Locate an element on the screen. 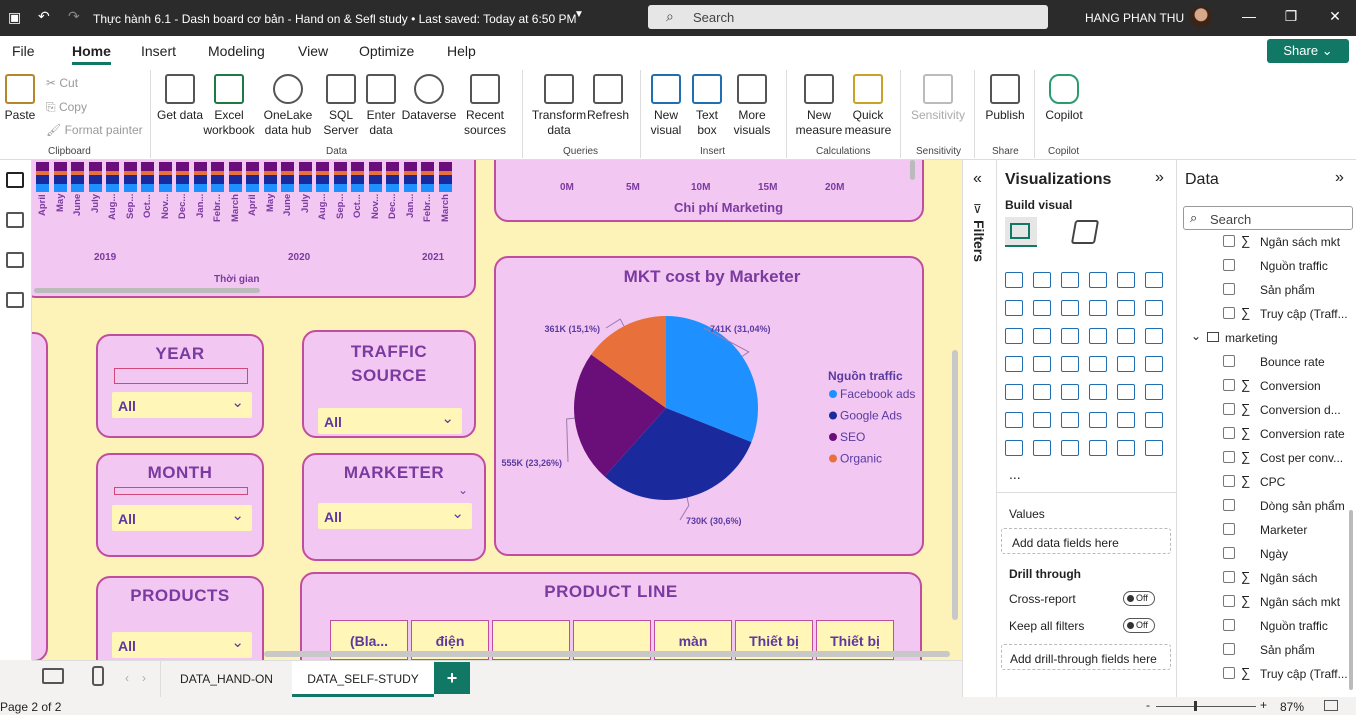  offscreen-card is located at coordinates (40, 496).